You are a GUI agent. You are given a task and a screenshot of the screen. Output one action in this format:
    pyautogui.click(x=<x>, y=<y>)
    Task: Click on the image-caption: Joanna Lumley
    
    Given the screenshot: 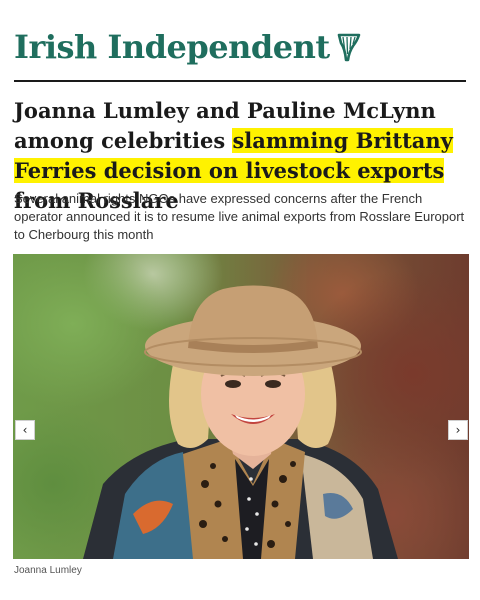 What is the action you would take?
    pyautogui.click(x=48, y=570)
    